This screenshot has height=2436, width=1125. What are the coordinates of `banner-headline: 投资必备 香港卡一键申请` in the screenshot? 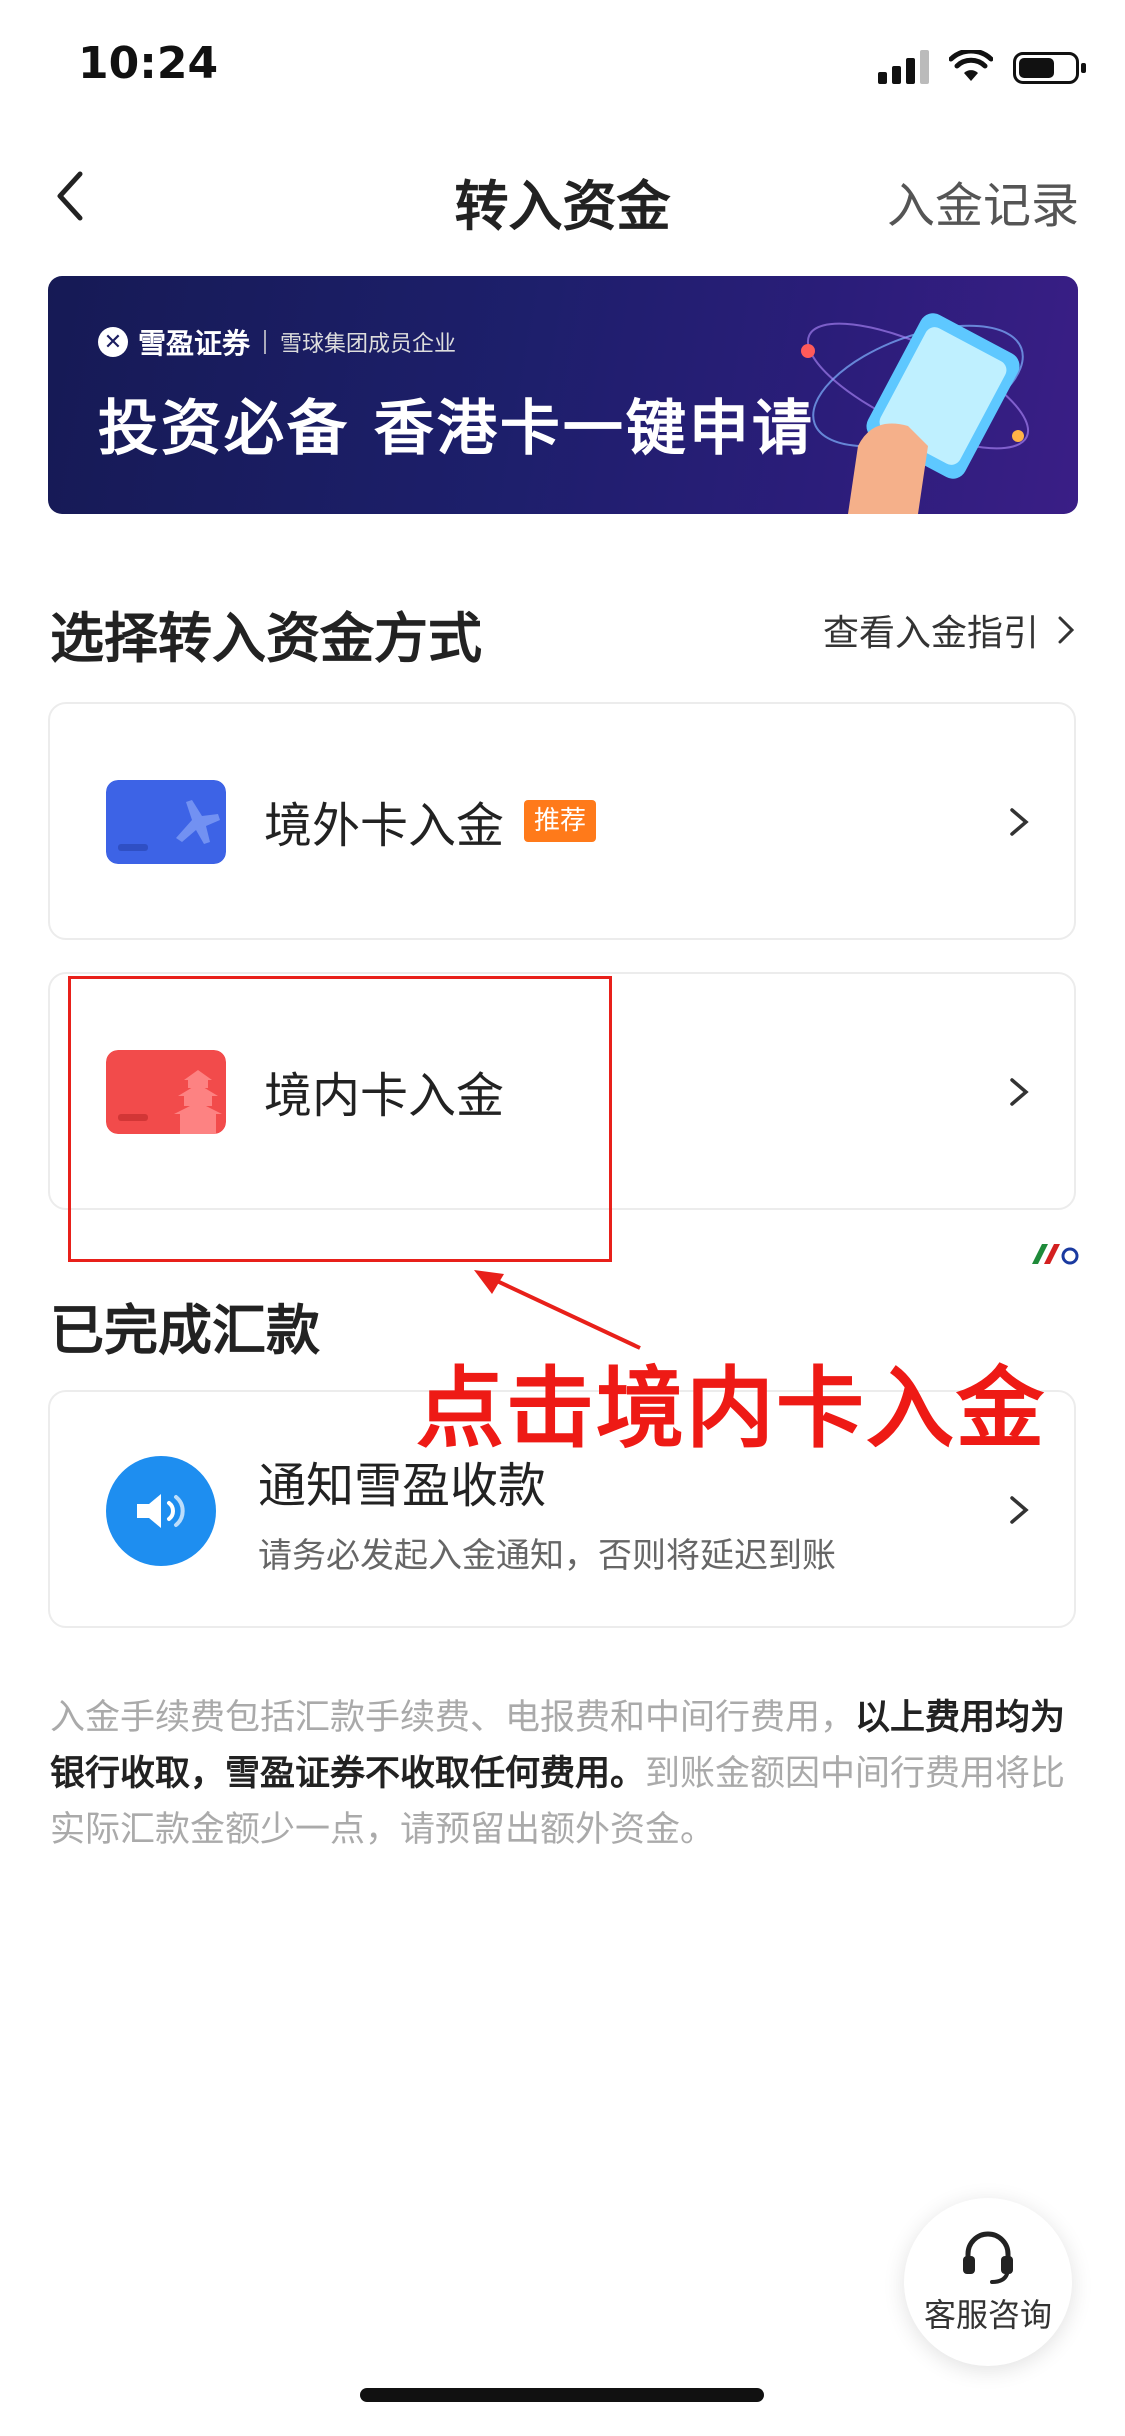 It's located at (456, 429).